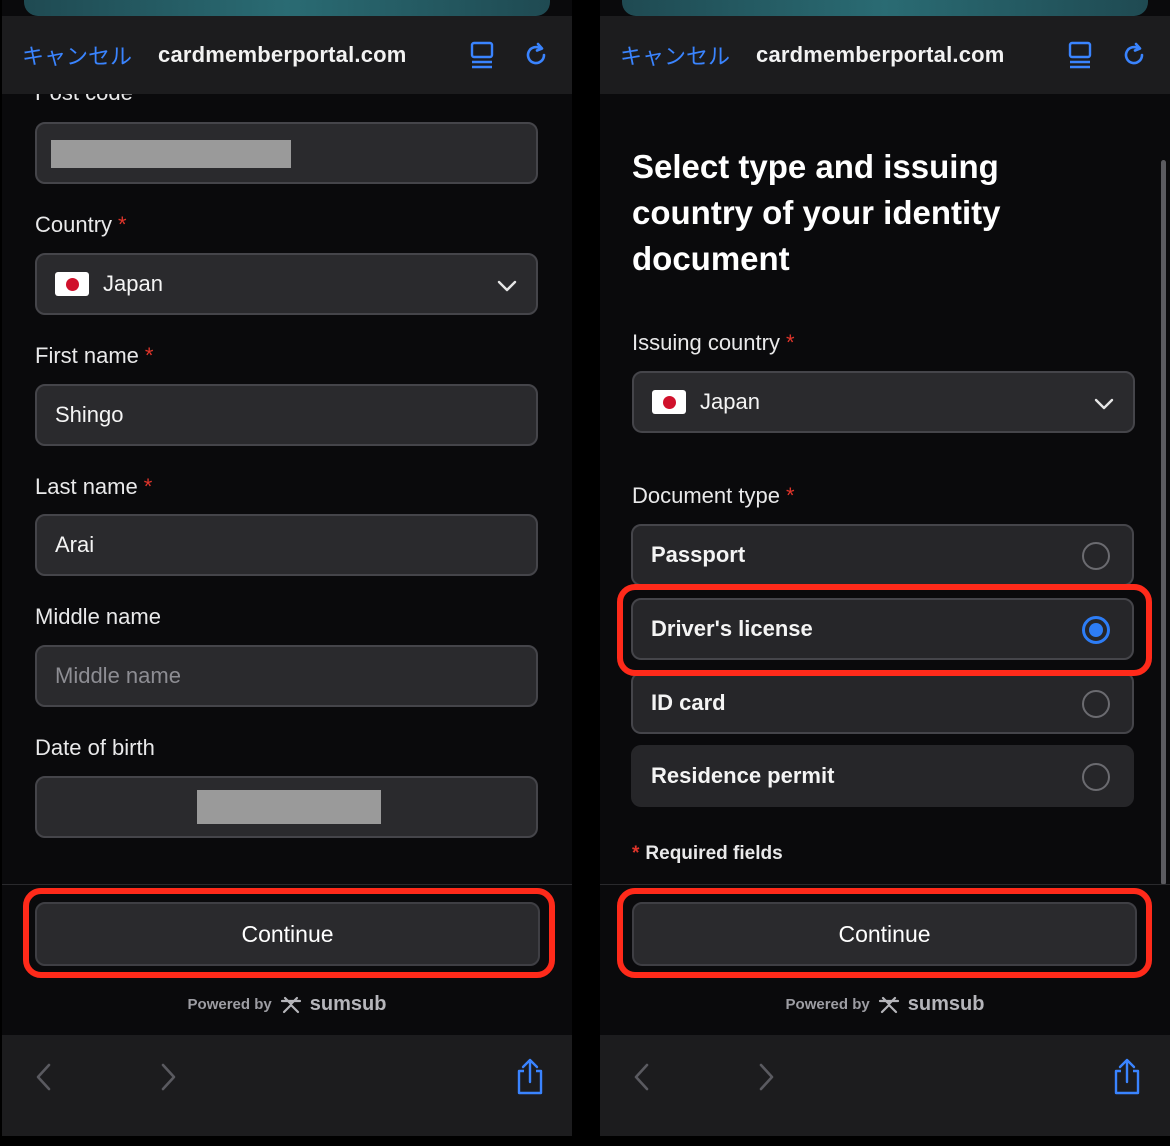 The width and height of the screenshot is (1170, 1146). Describe the element at coordinates (95, 747) in the screenshot. I see `dob-label: Date of birth` at that location.